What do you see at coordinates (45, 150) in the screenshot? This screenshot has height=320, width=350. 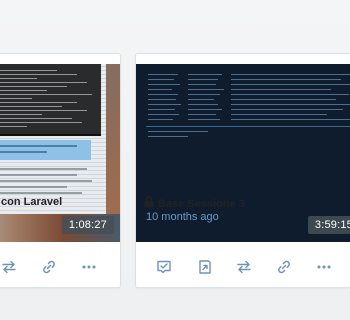 I see `thumbnail-highlight` at bounding box center [45, 150].